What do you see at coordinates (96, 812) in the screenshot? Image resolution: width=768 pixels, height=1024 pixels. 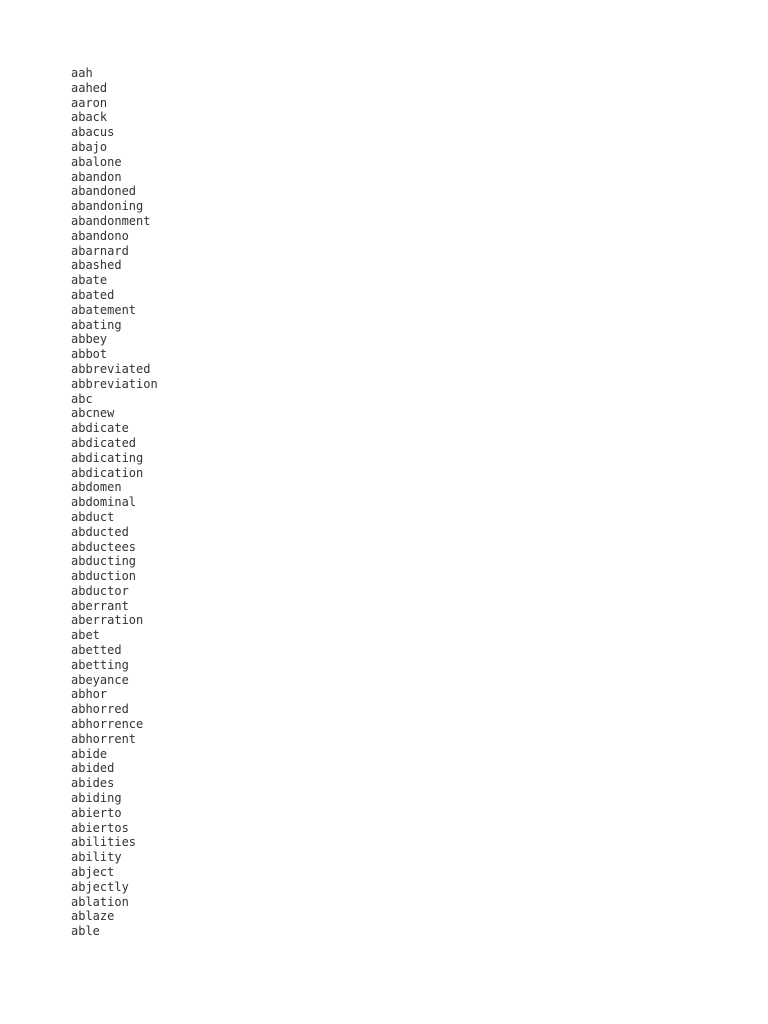 I see `word-list-item: abierto` at bounding box center [96, 812].